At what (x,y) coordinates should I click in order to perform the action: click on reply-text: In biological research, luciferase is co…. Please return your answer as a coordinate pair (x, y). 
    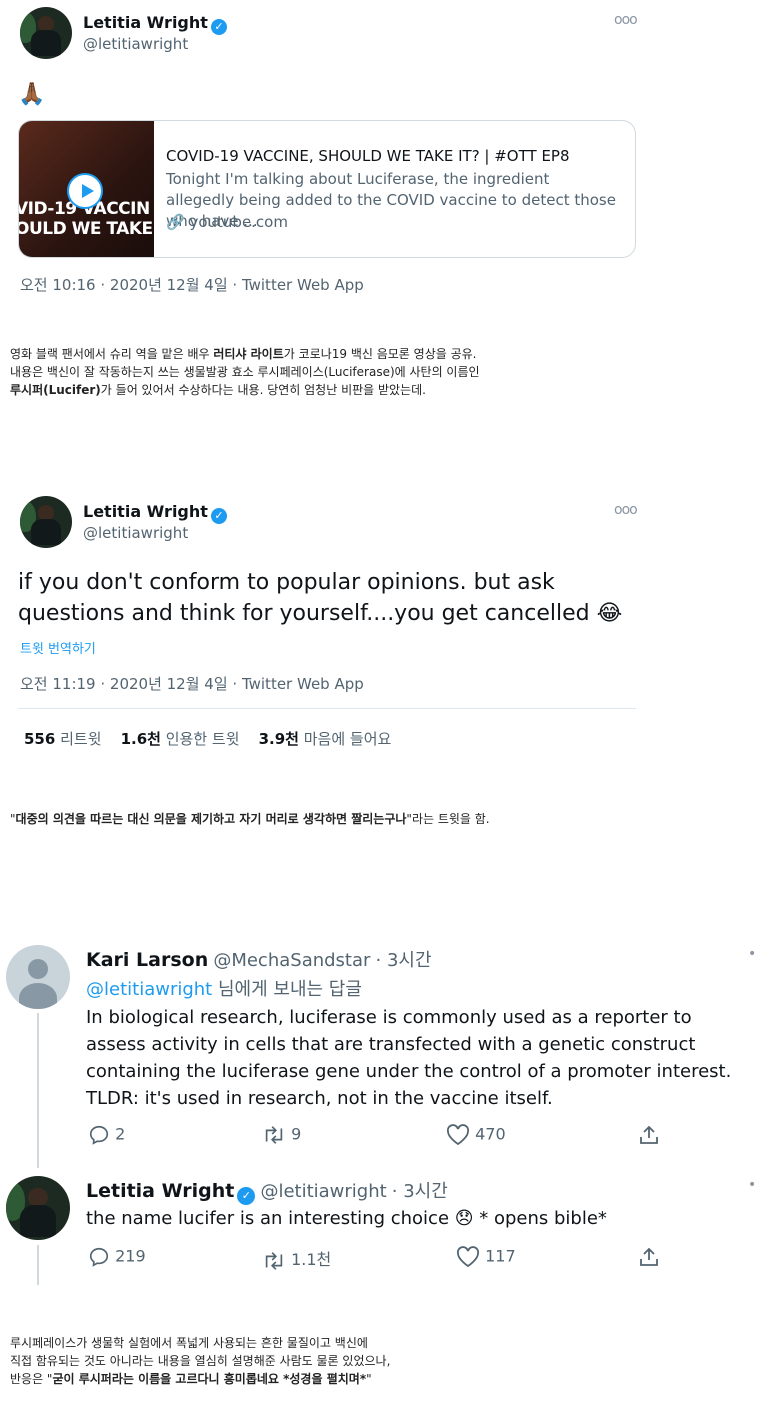
    Looking at the image, I should click on (409, 1058).